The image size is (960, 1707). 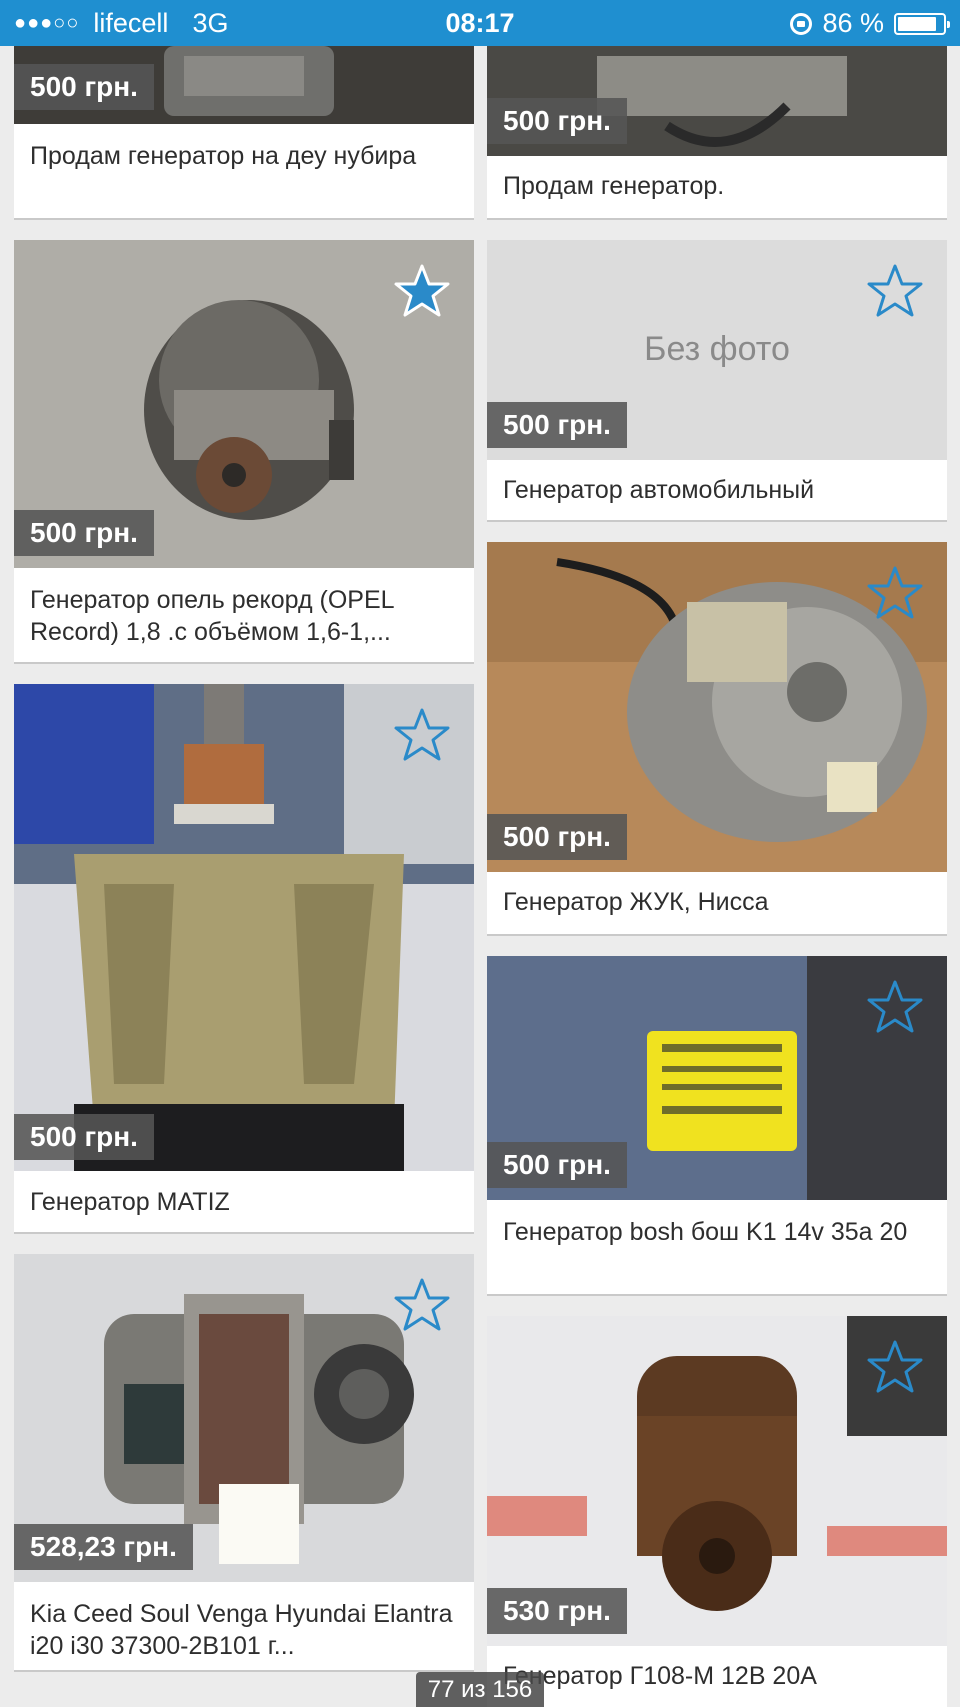 I want to click on listing-title: Продам генератор., so click(x=718, y=186).